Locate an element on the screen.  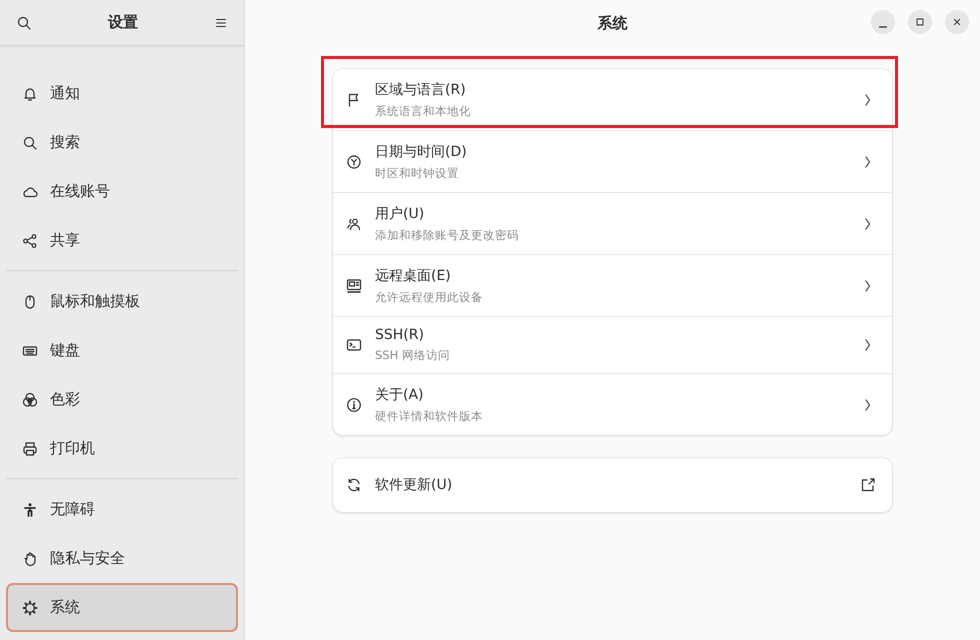
sidebar-item: 共享 is located at coordinates (122, 240).